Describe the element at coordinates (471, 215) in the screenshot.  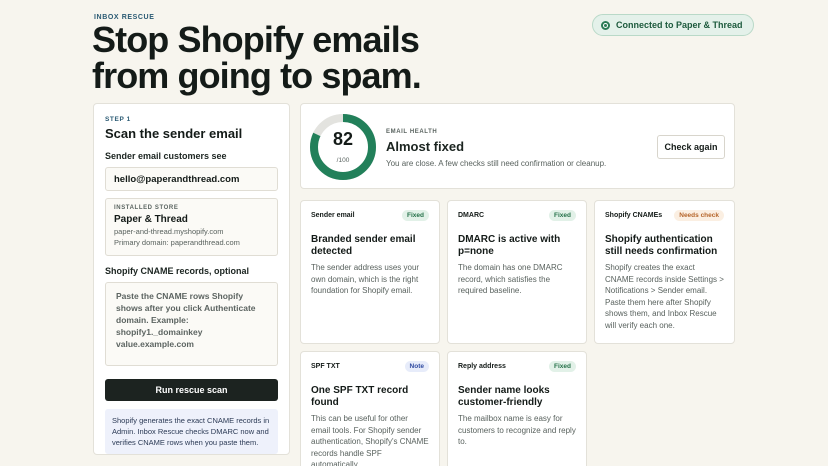
I see `check-name: DMARC` at that location.